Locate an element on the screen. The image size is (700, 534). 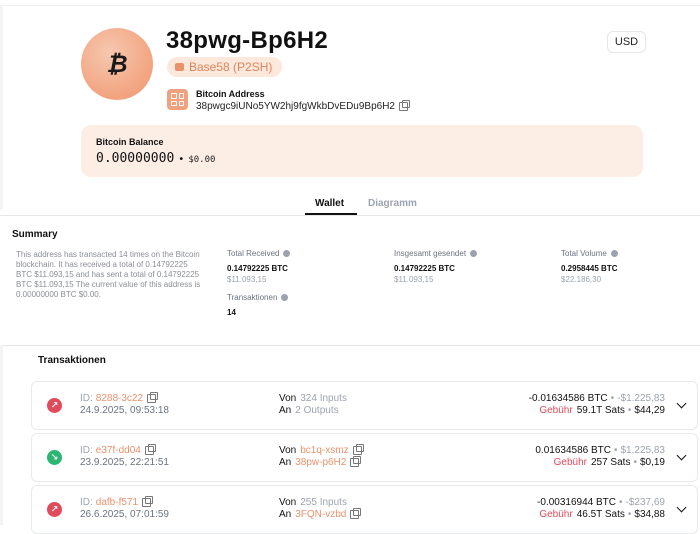
tx-date: 23.9.2025, 22:21:51 is located at coordinates (124, 462).